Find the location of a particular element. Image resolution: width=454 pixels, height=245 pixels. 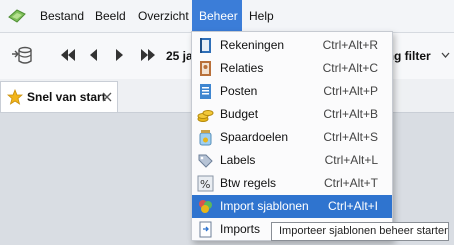

menu-item-btw-regels: % Btw regels Ctrl+Alt+T is located at coordinates (292, 183).